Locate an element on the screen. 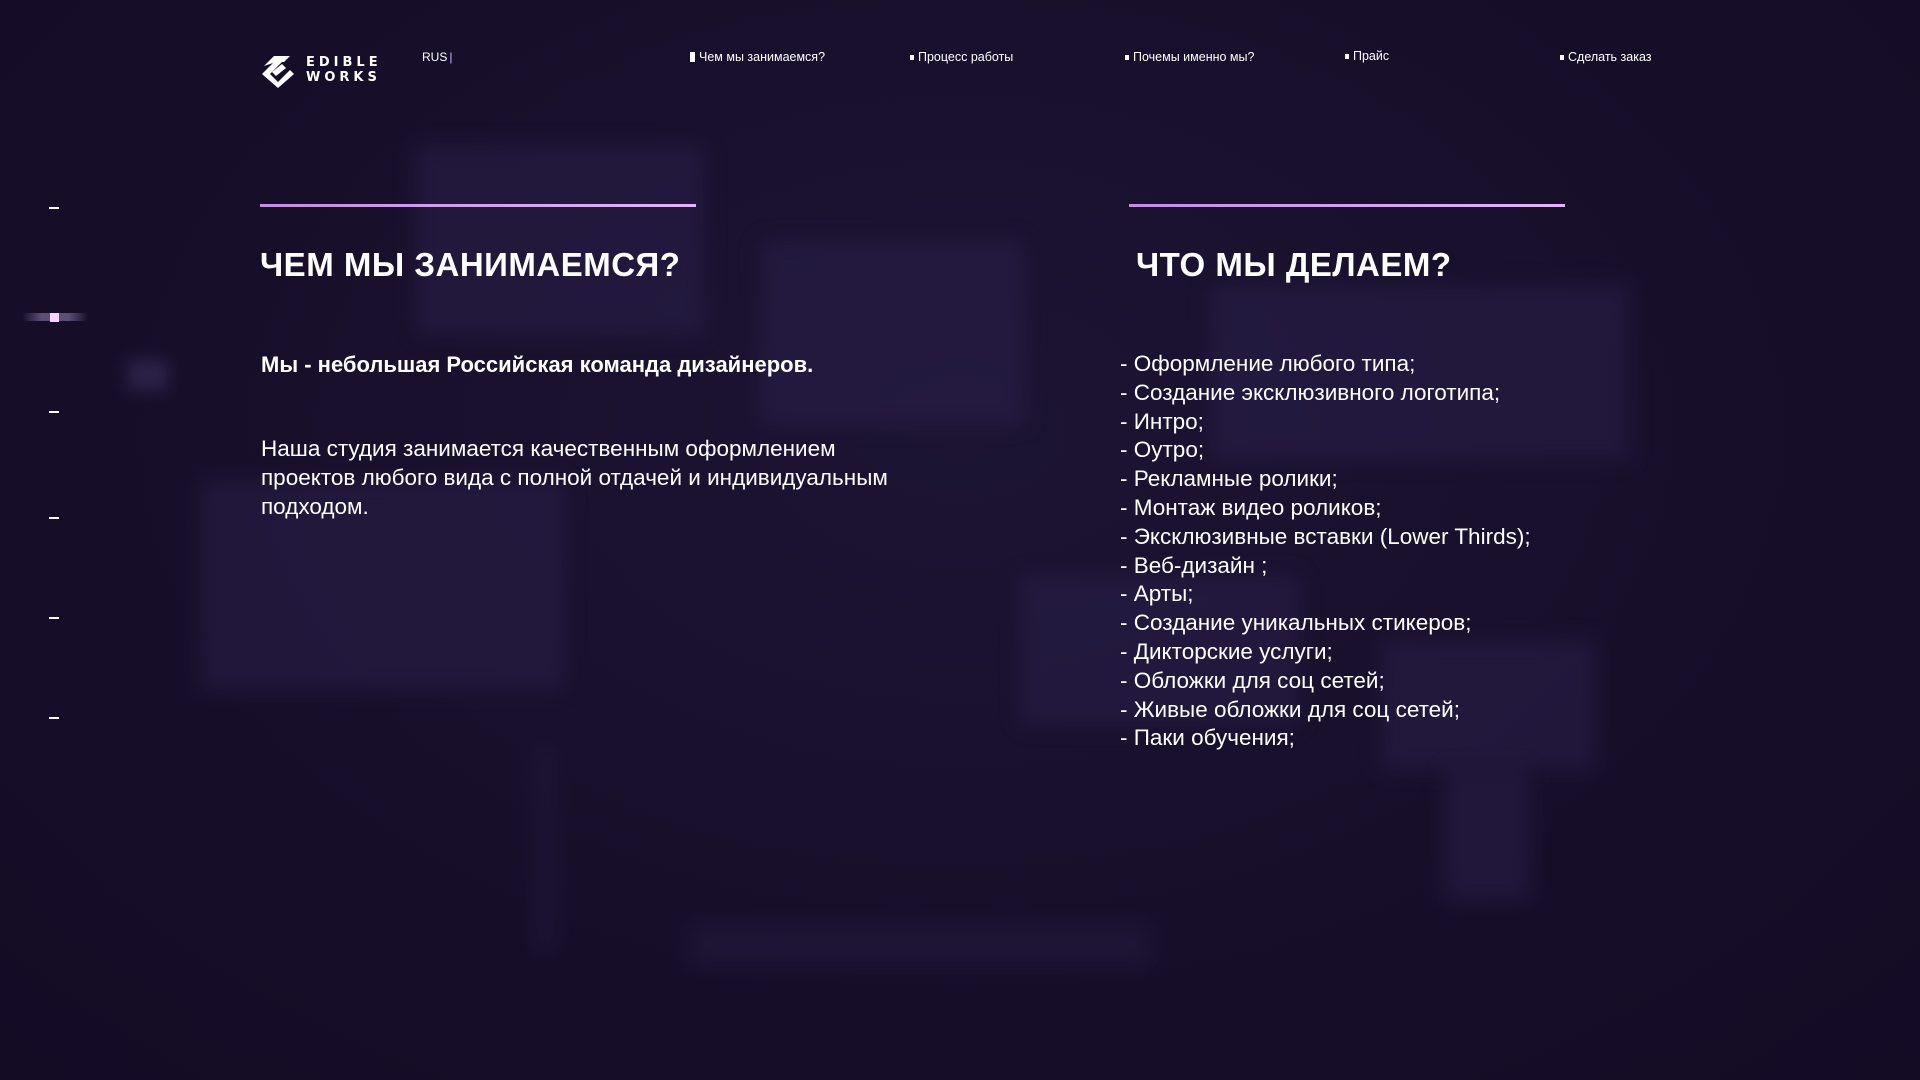  active-indicator-icon is located at coordinates (54, 317).